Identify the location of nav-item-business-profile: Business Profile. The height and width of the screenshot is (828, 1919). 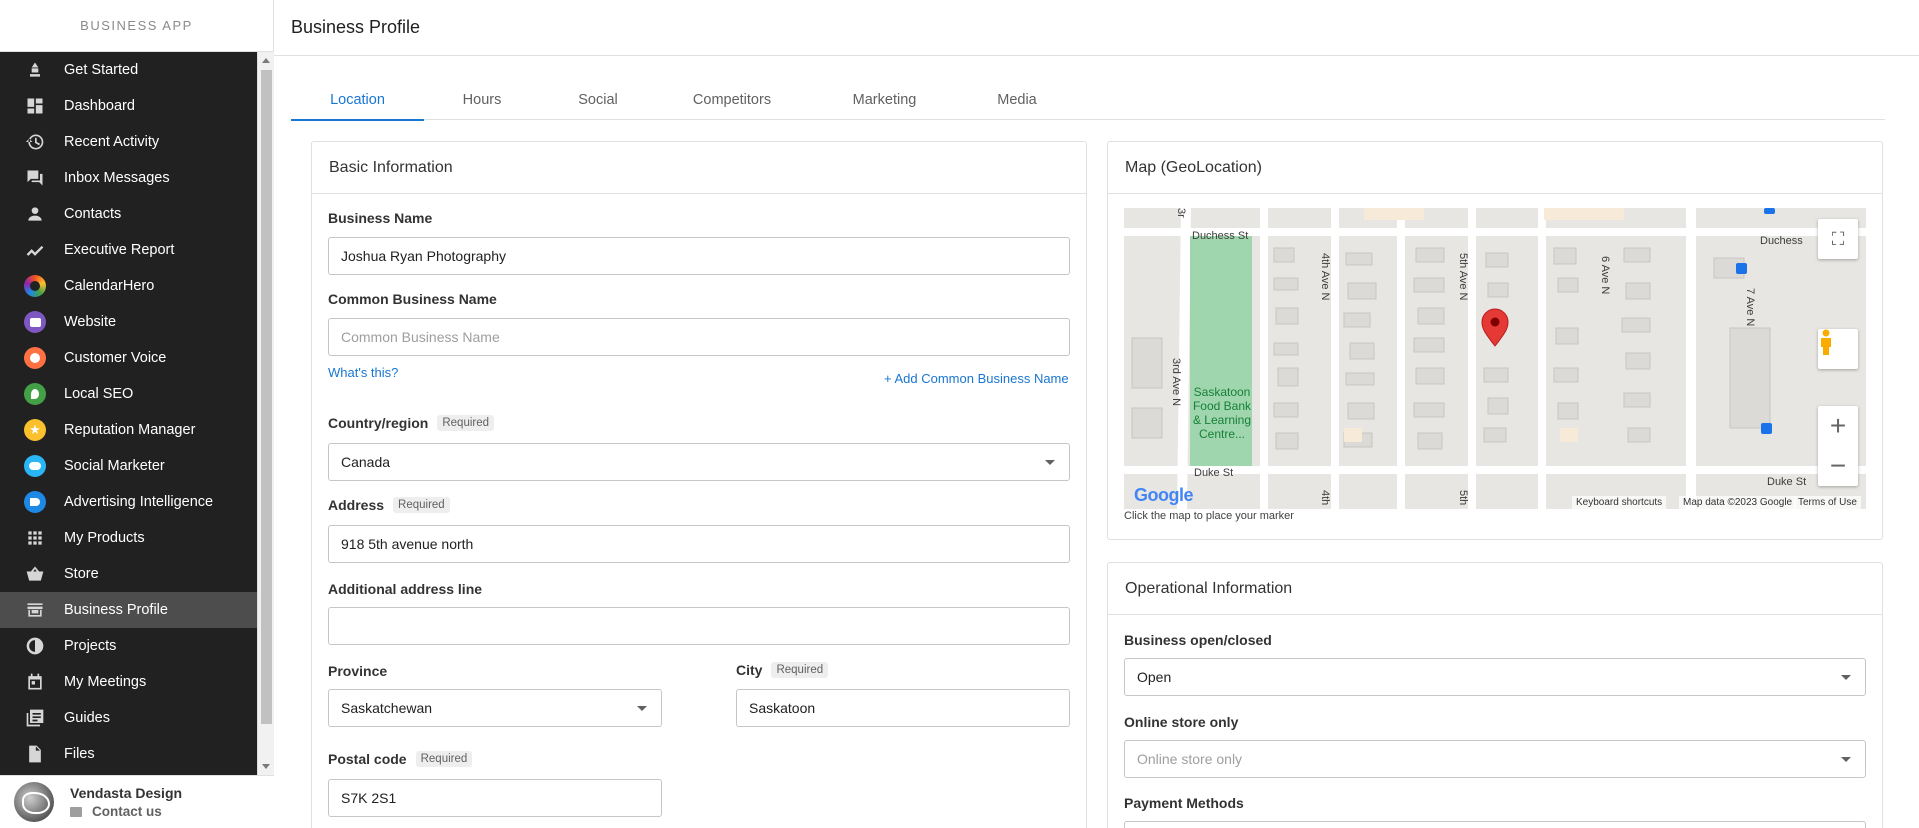
(128, 610).